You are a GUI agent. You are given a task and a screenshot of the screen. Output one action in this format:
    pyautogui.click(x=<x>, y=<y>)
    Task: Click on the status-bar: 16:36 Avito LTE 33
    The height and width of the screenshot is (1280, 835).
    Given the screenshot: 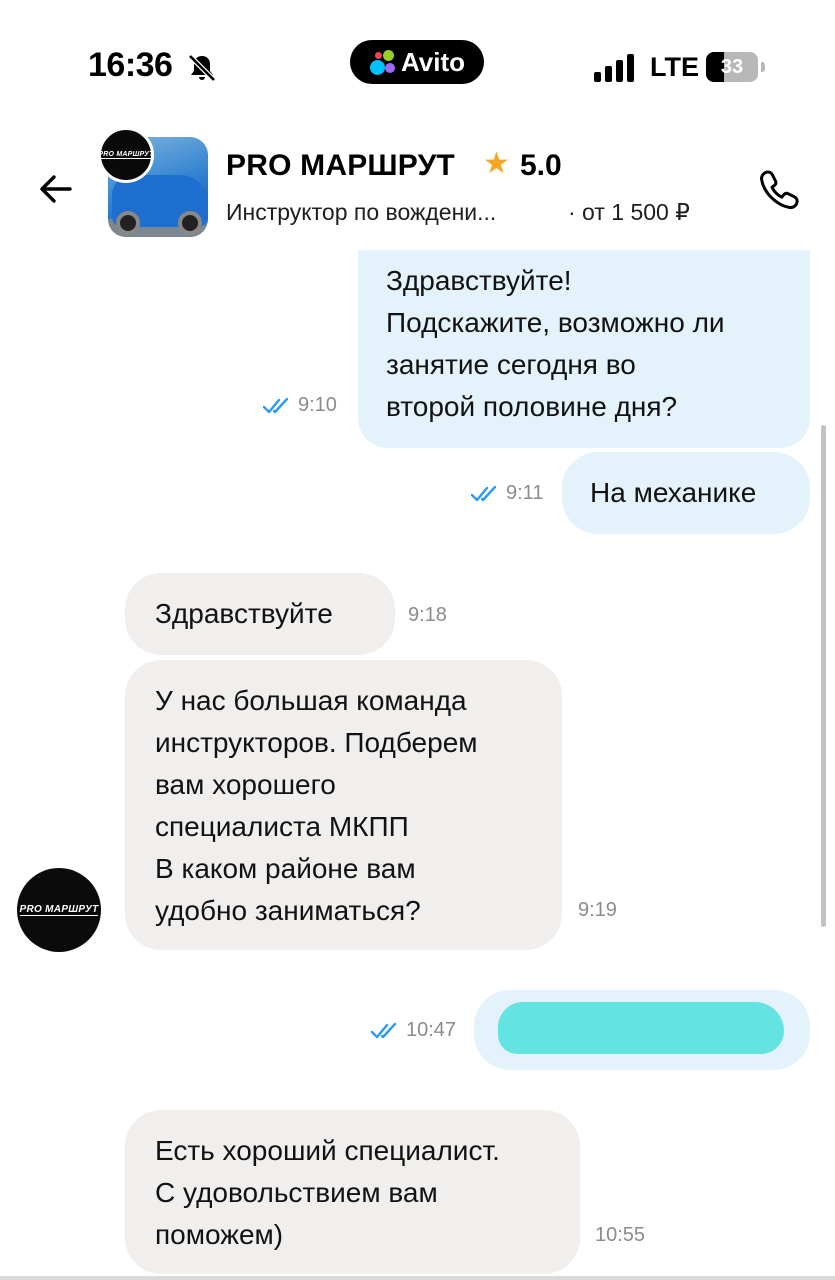 What is the action you would take?
    pyautogui.click(x=417, y=65)
    